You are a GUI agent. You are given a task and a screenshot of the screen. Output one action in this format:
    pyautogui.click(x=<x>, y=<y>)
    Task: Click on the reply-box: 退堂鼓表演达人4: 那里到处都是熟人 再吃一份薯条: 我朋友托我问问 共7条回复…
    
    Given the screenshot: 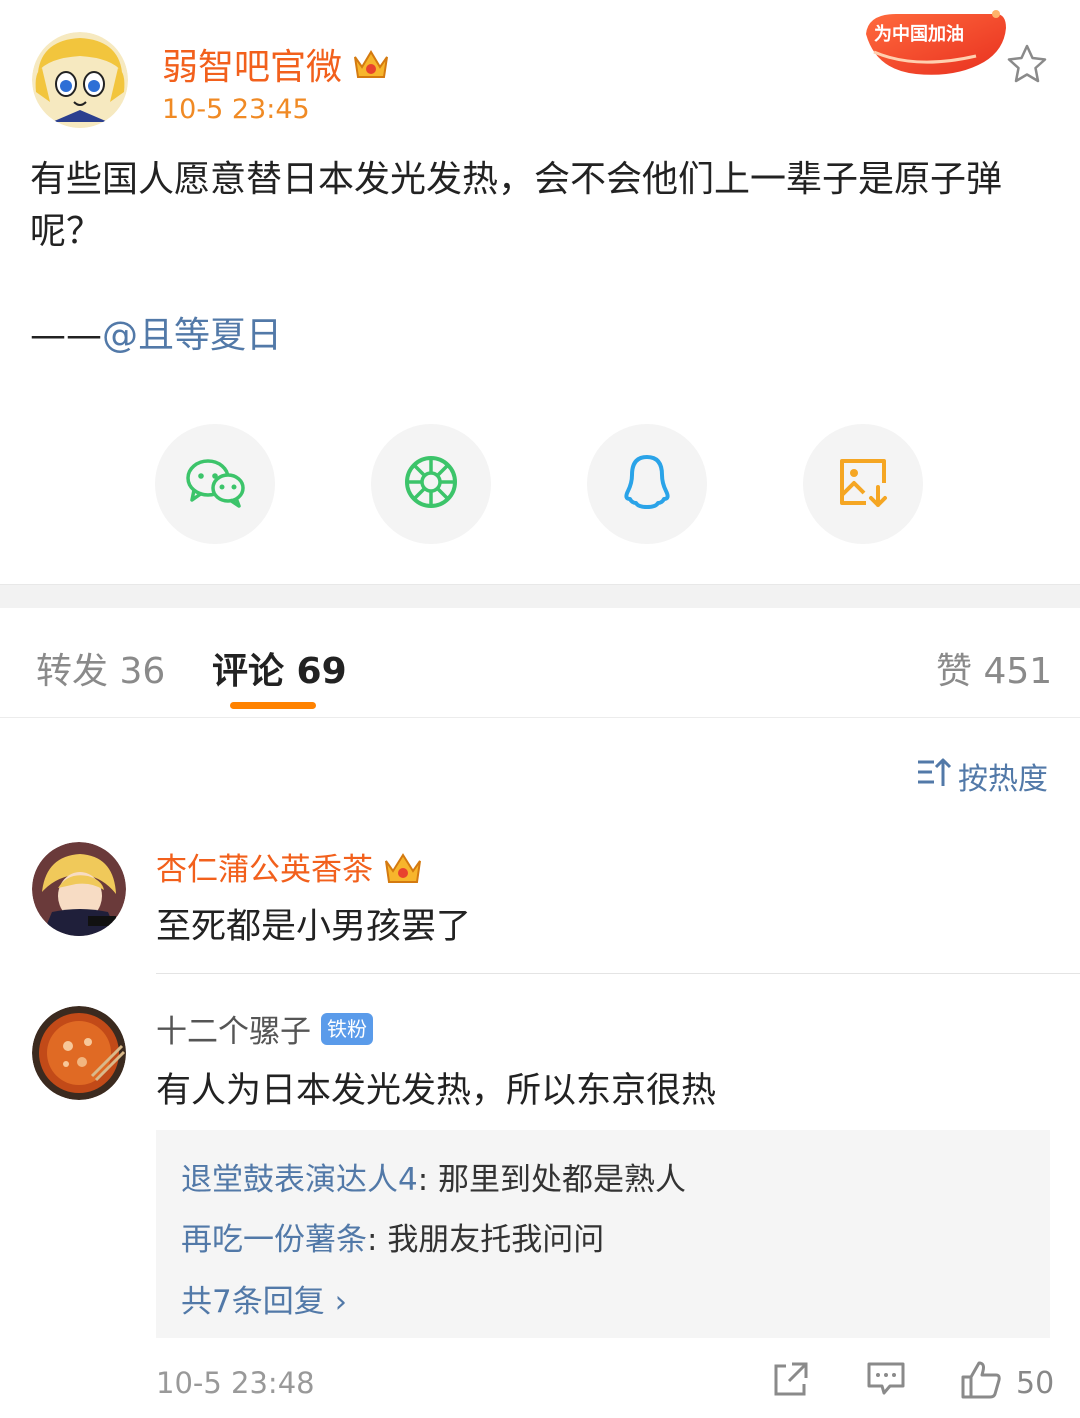 What is the action you would take?
    pyautogui.click(x=603, y=1234)
    